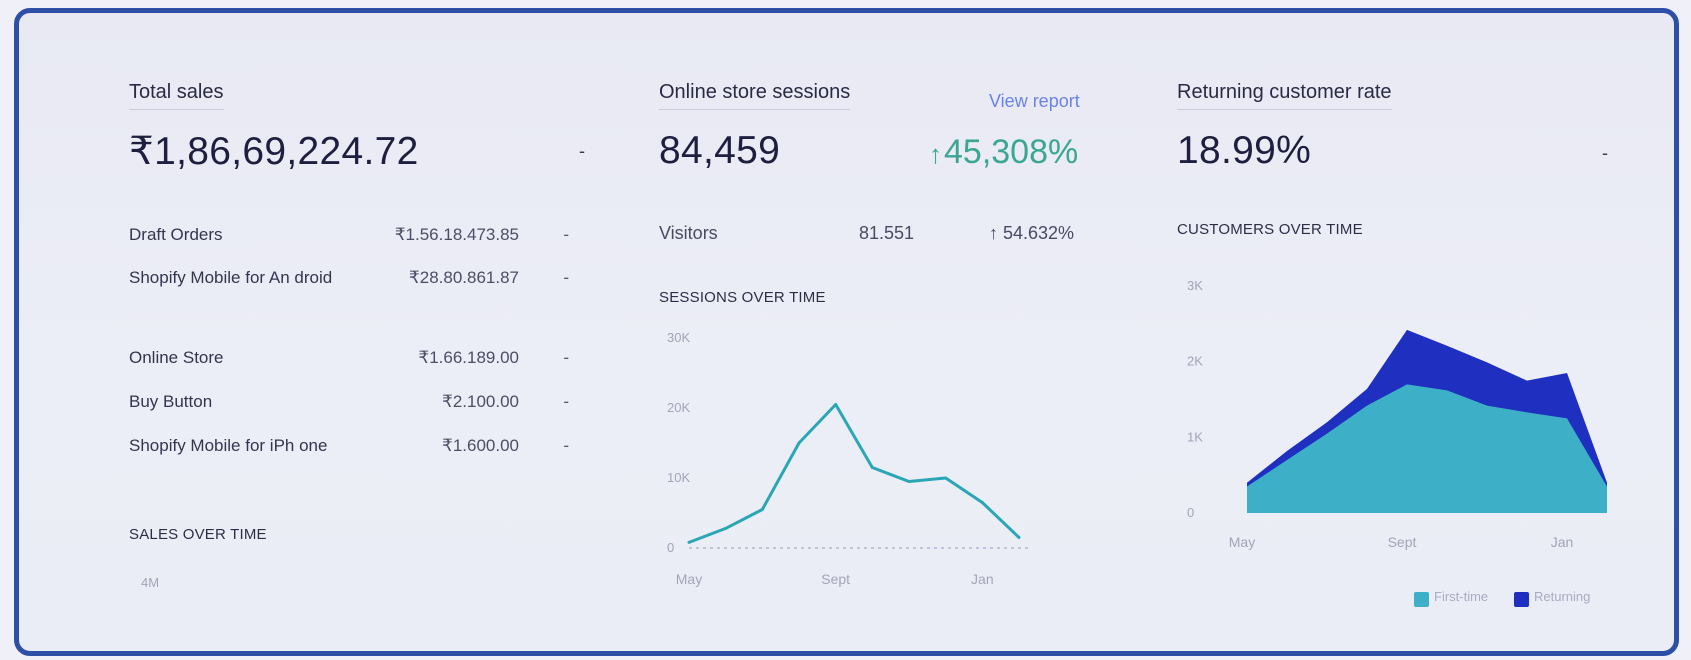 This screenshot has height=660, width=1691. I want to click on total-sales-value: ₹1,86,69,224.72, so click(274, 151).